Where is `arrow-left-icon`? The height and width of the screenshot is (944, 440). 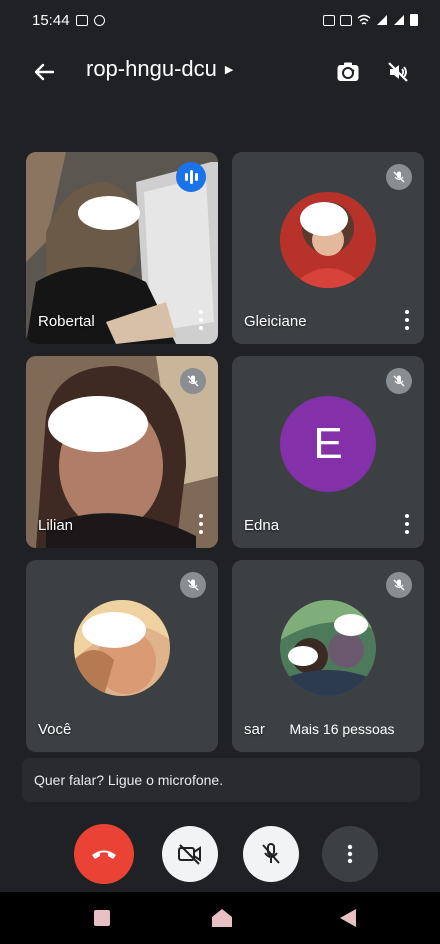 arrow-left-icon is located at coordinates (44, 72).